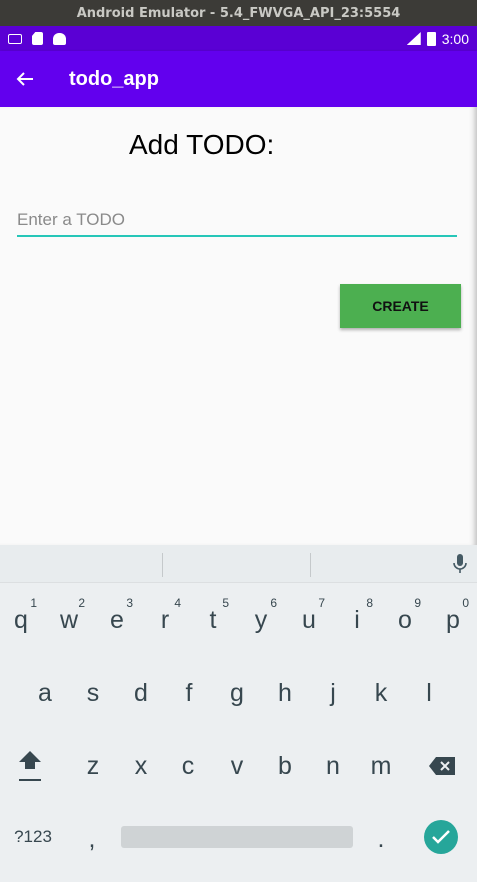 The width and height of the screenshot is (477, 882). What do you see at coordinates (237, 766) in the screenshot?
I see `key: v` at bounding box center [237, 766].